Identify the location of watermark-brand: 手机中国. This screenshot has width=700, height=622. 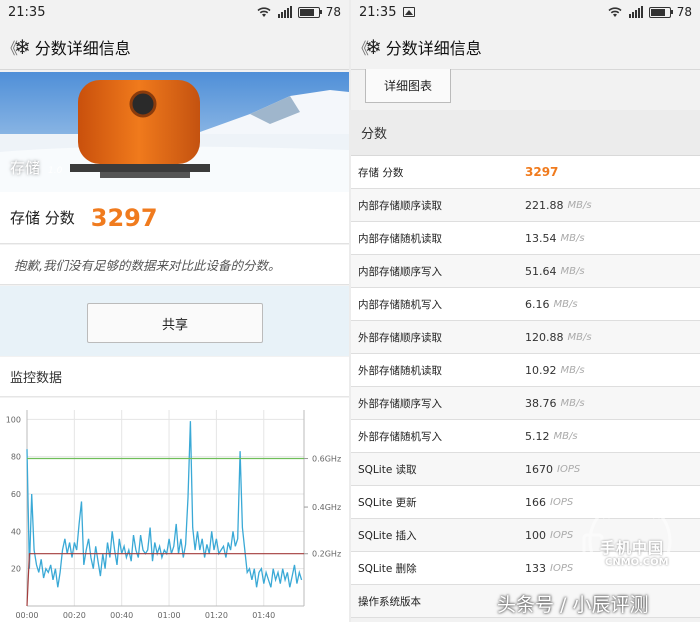
(632, 548).